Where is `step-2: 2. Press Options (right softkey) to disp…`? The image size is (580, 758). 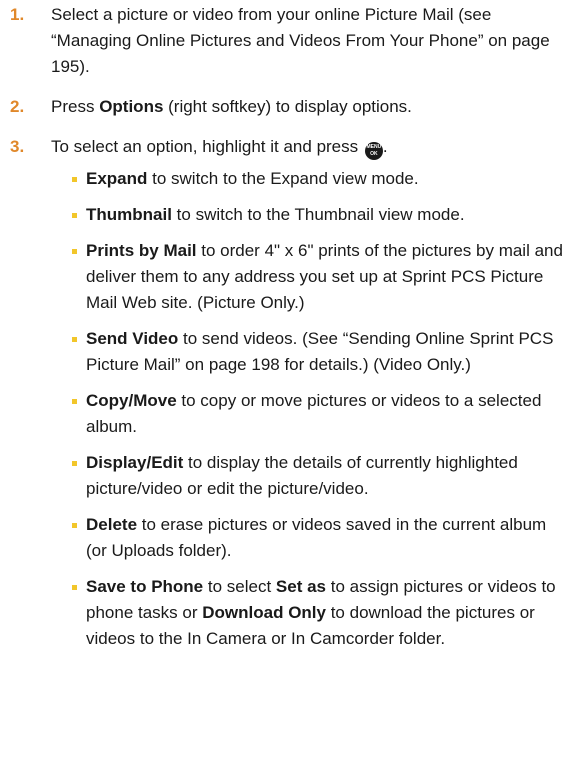 step-2: 2. Press Options (right softkey) to disp… is located at coordinates (282, 107).